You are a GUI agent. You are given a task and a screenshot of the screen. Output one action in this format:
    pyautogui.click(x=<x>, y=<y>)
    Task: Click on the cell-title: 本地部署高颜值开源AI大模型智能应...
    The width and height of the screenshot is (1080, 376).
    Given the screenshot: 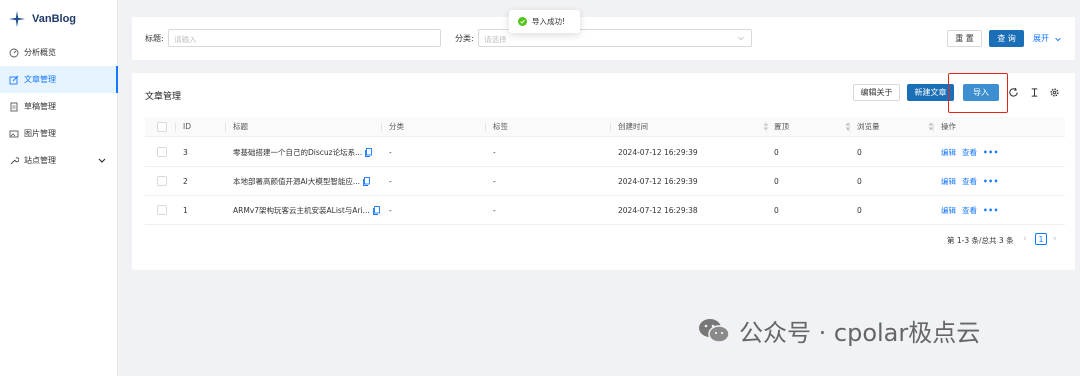 What is the action you would take?
    pyautogui.click(x=301, y=181)
    